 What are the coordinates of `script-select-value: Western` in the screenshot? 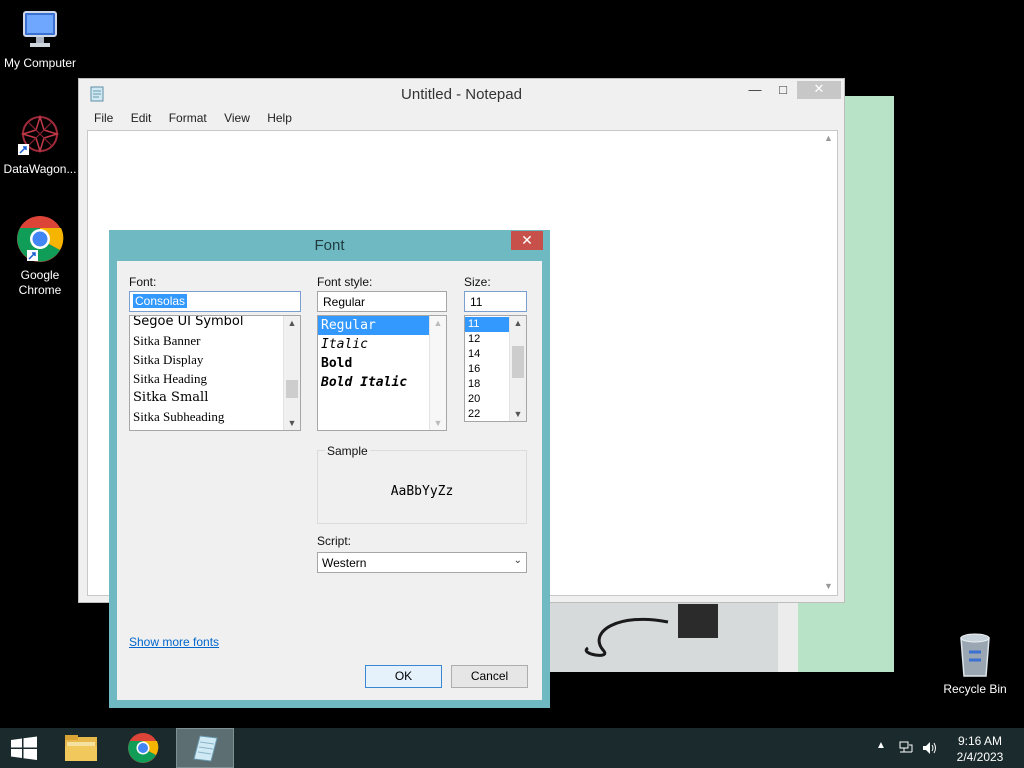 It's located at (344, 563).